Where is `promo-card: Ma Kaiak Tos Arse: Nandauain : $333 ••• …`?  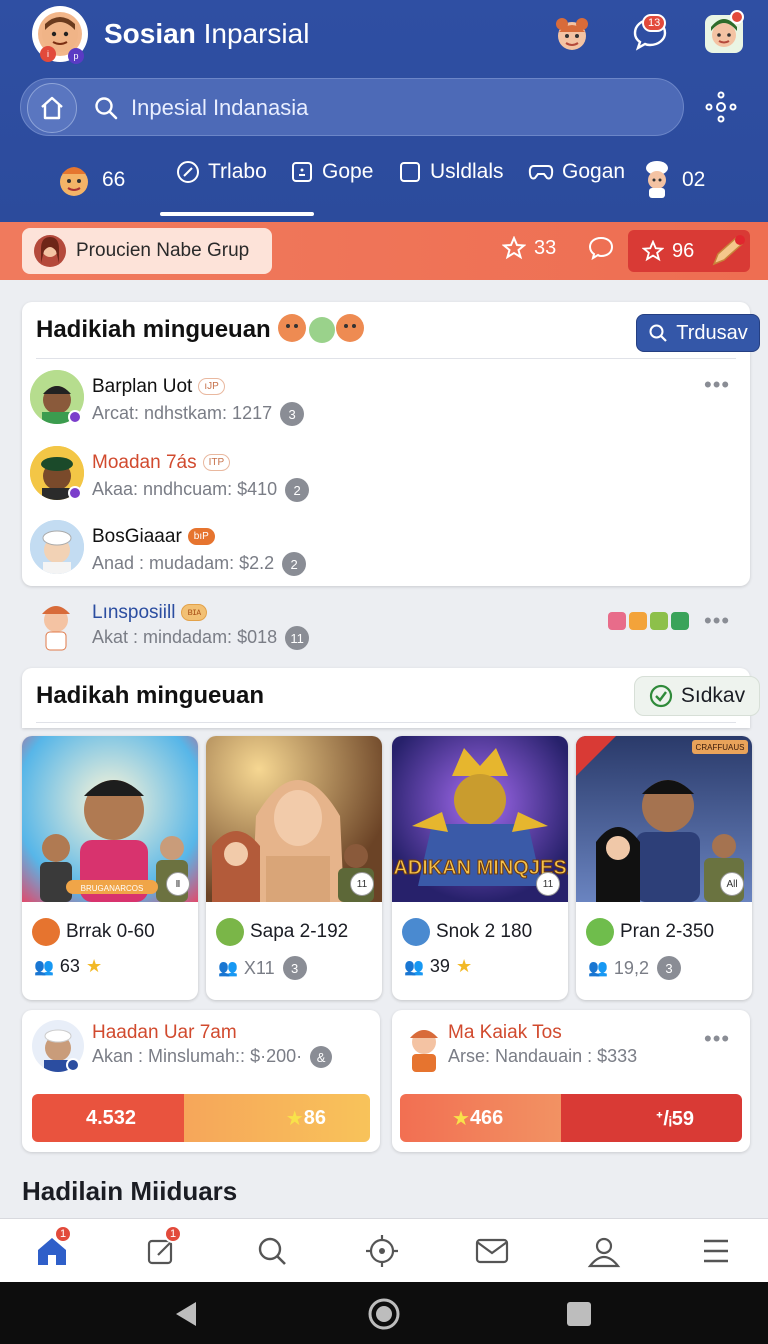 promo-card: Ma Kaiak Tos Arse: Nandauain : $333 ••• … is located at coordinates (571, 1081).